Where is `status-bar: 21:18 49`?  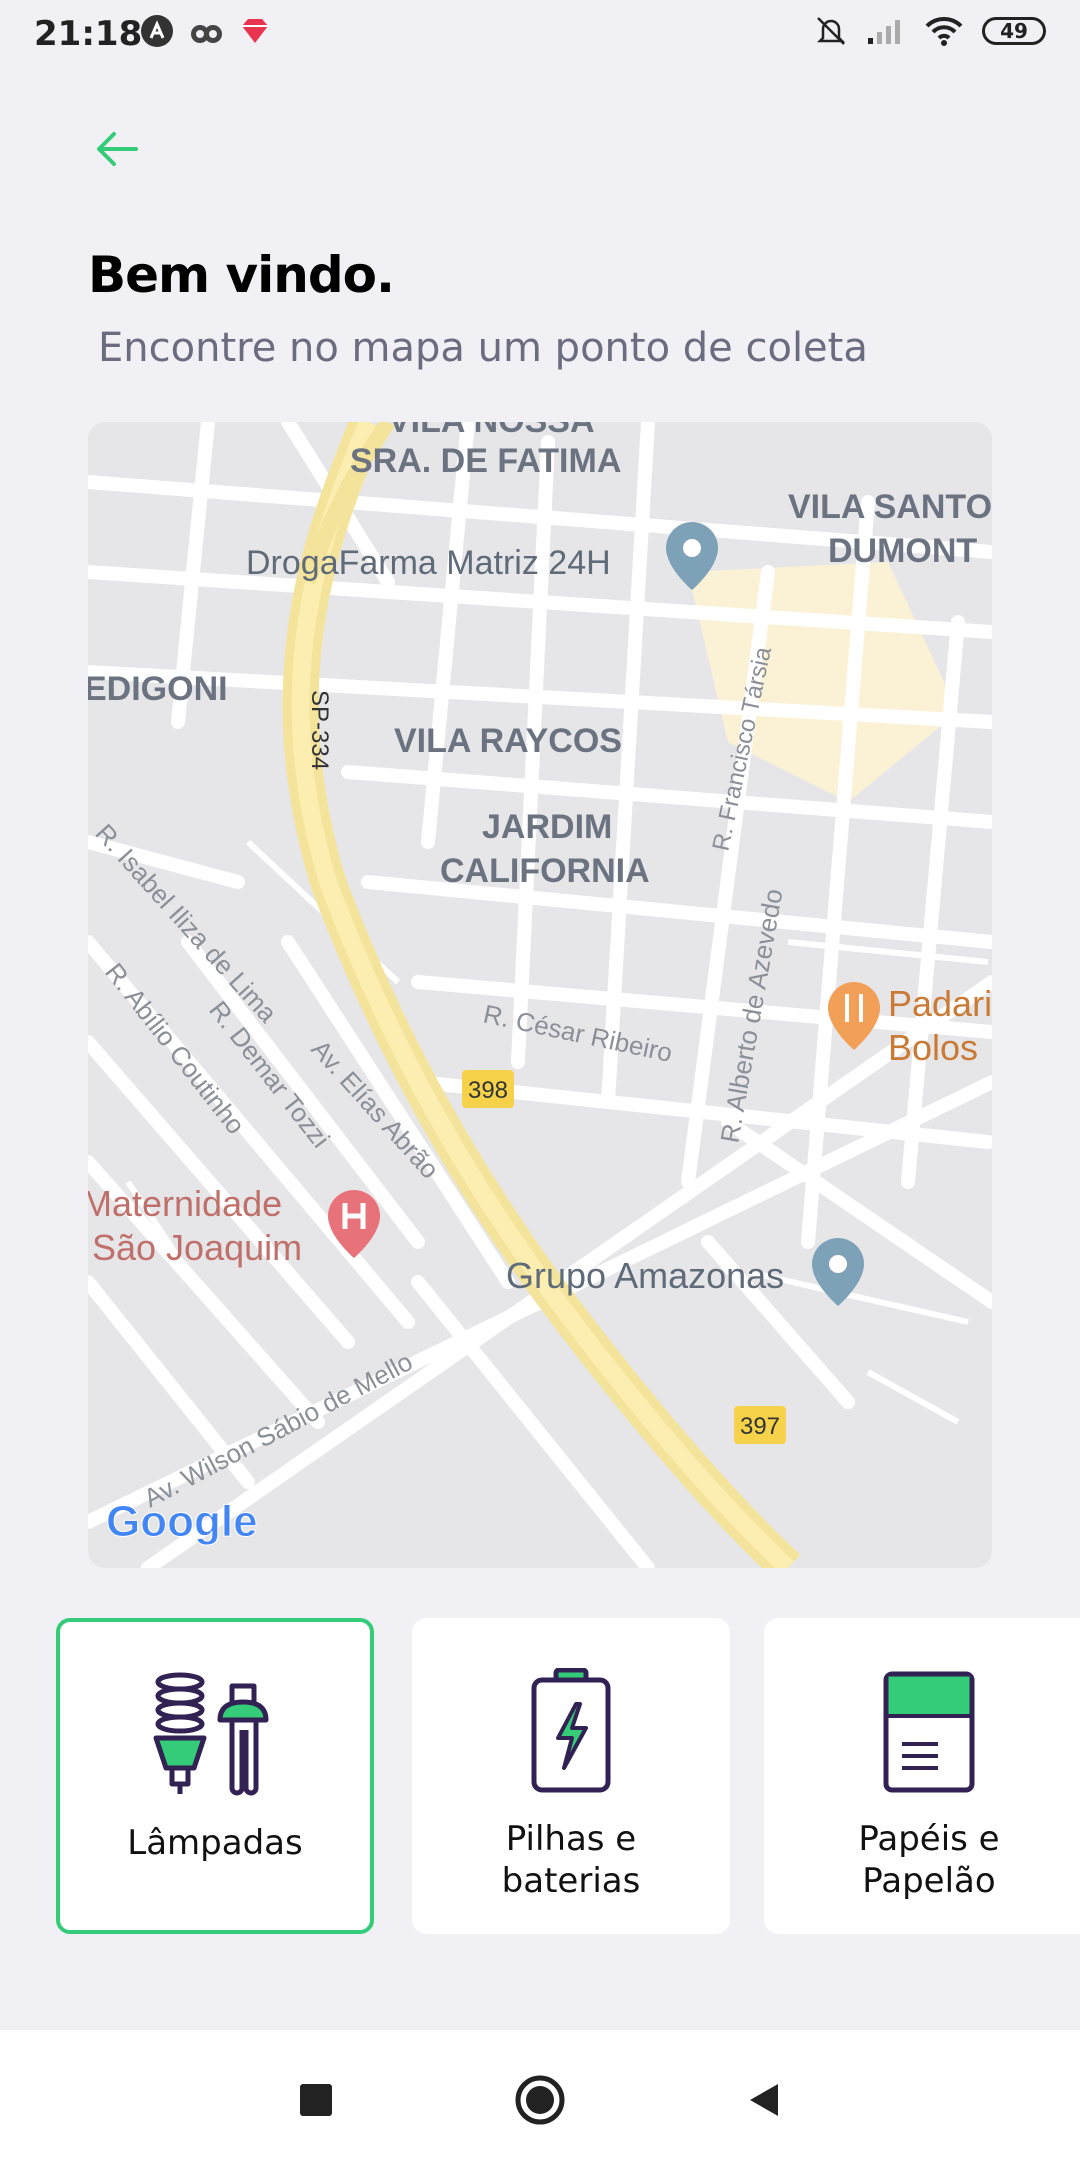
status-bar: 21:18 49 is located at coordinates (540, 35).